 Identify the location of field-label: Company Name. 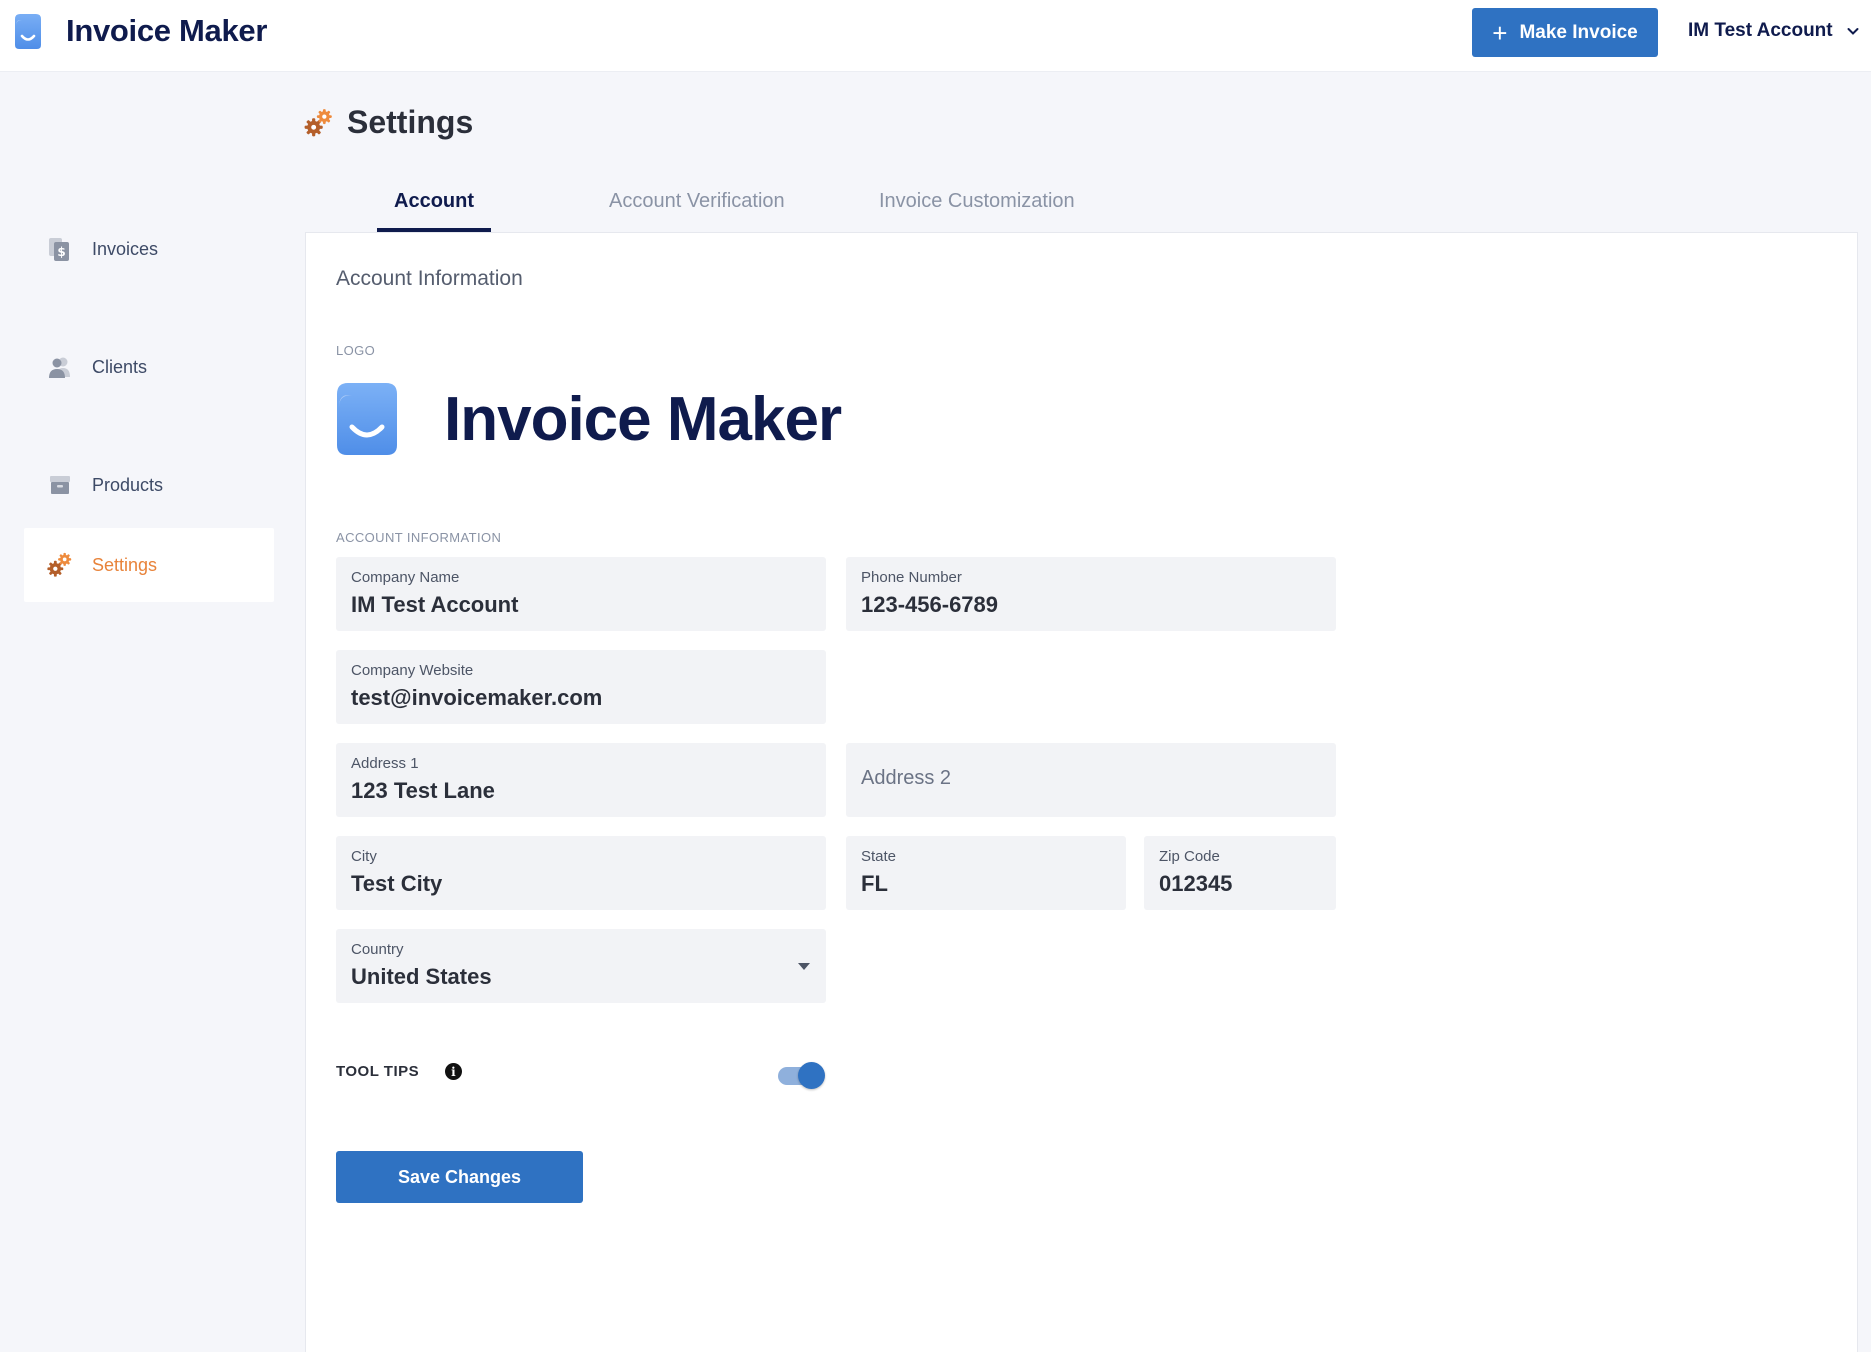
(405, 577).